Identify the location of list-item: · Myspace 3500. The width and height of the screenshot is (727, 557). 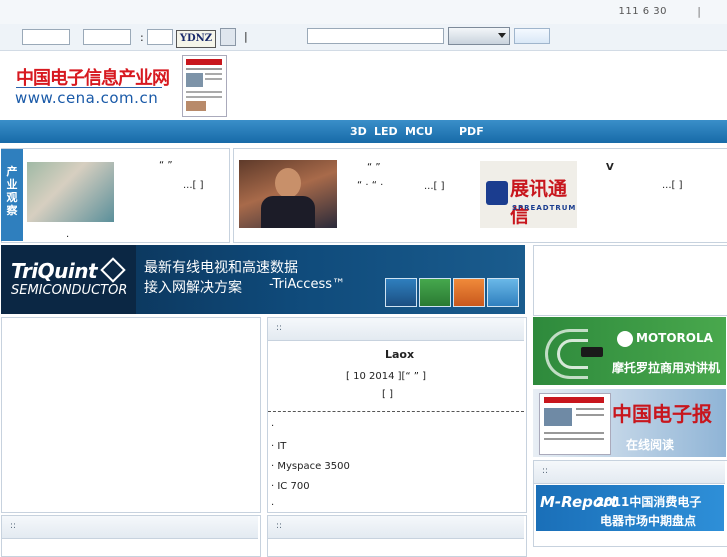
(310, 466).